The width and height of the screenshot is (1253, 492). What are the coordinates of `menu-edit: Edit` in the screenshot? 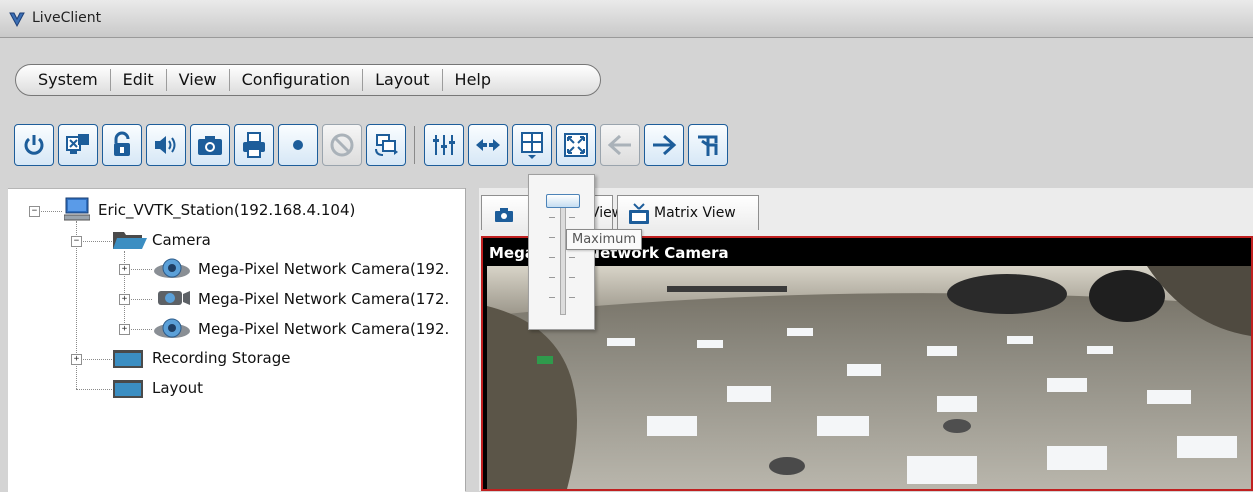 It's located at (139, 80).